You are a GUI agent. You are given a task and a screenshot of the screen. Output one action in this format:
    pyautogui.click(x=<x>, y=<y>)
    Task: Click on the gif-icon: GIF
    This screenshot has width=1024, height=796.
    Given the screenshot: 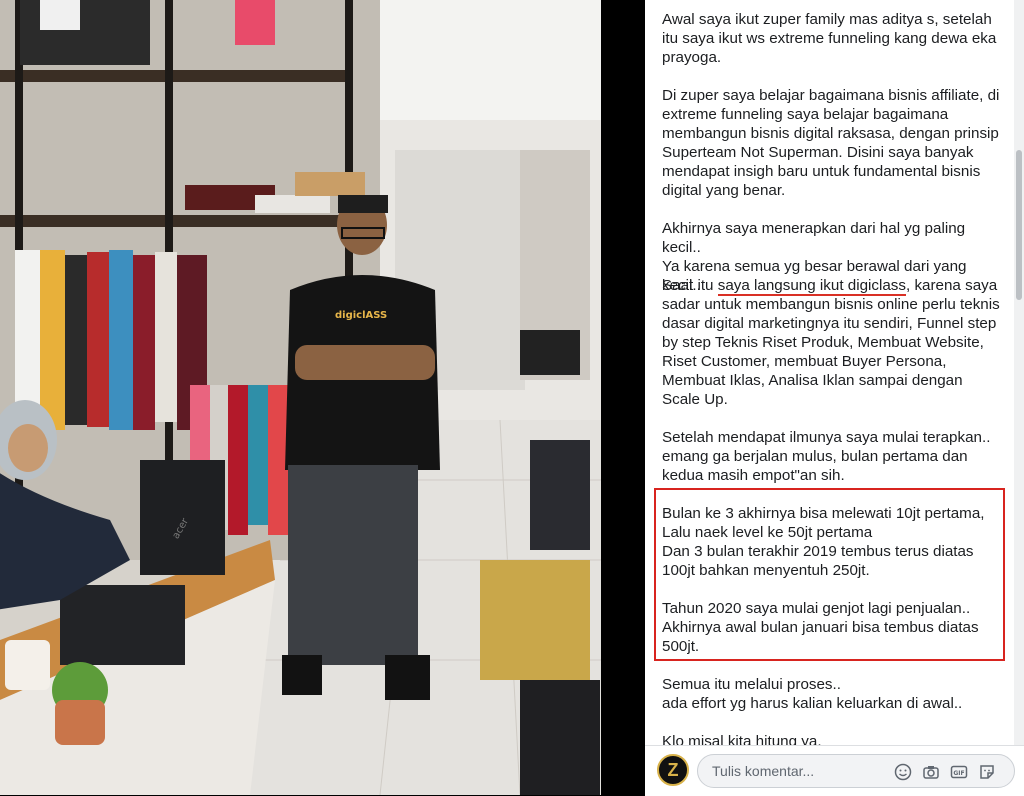 What is the action you would take?
    pyautogui.click(x=959, y=772)
    